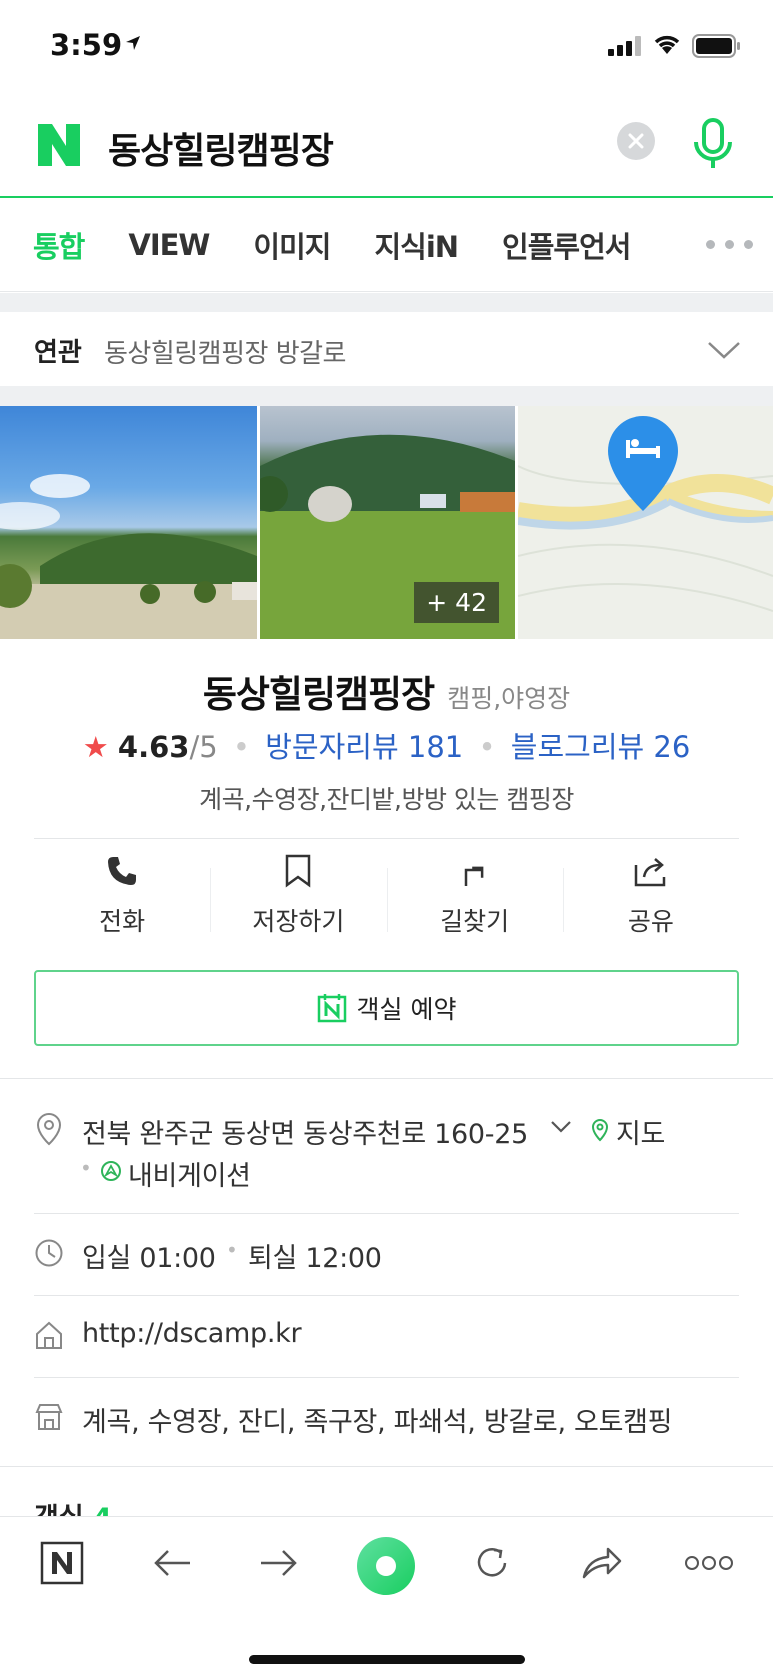 The width and height of the screenshot is (773, 1673). I want to click on directions-icon, so click(473, 876).